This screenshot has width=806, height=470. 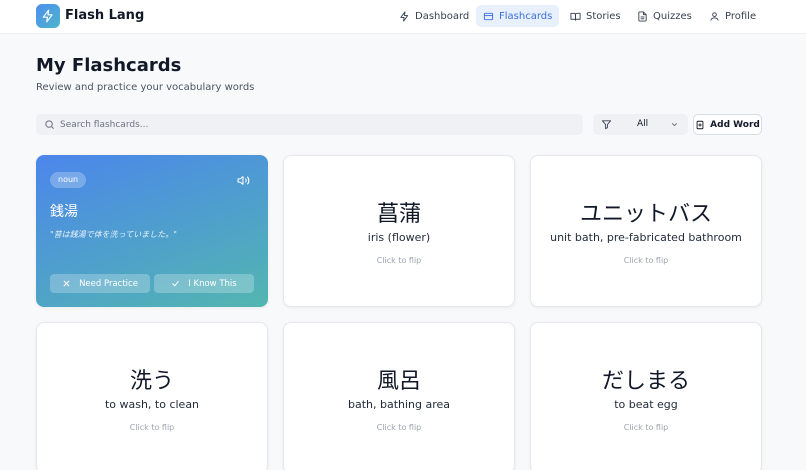 What do you see at coordinates (48, 16) in the screenshot?
I see `logo-icon` at bounding box center [48, 16].